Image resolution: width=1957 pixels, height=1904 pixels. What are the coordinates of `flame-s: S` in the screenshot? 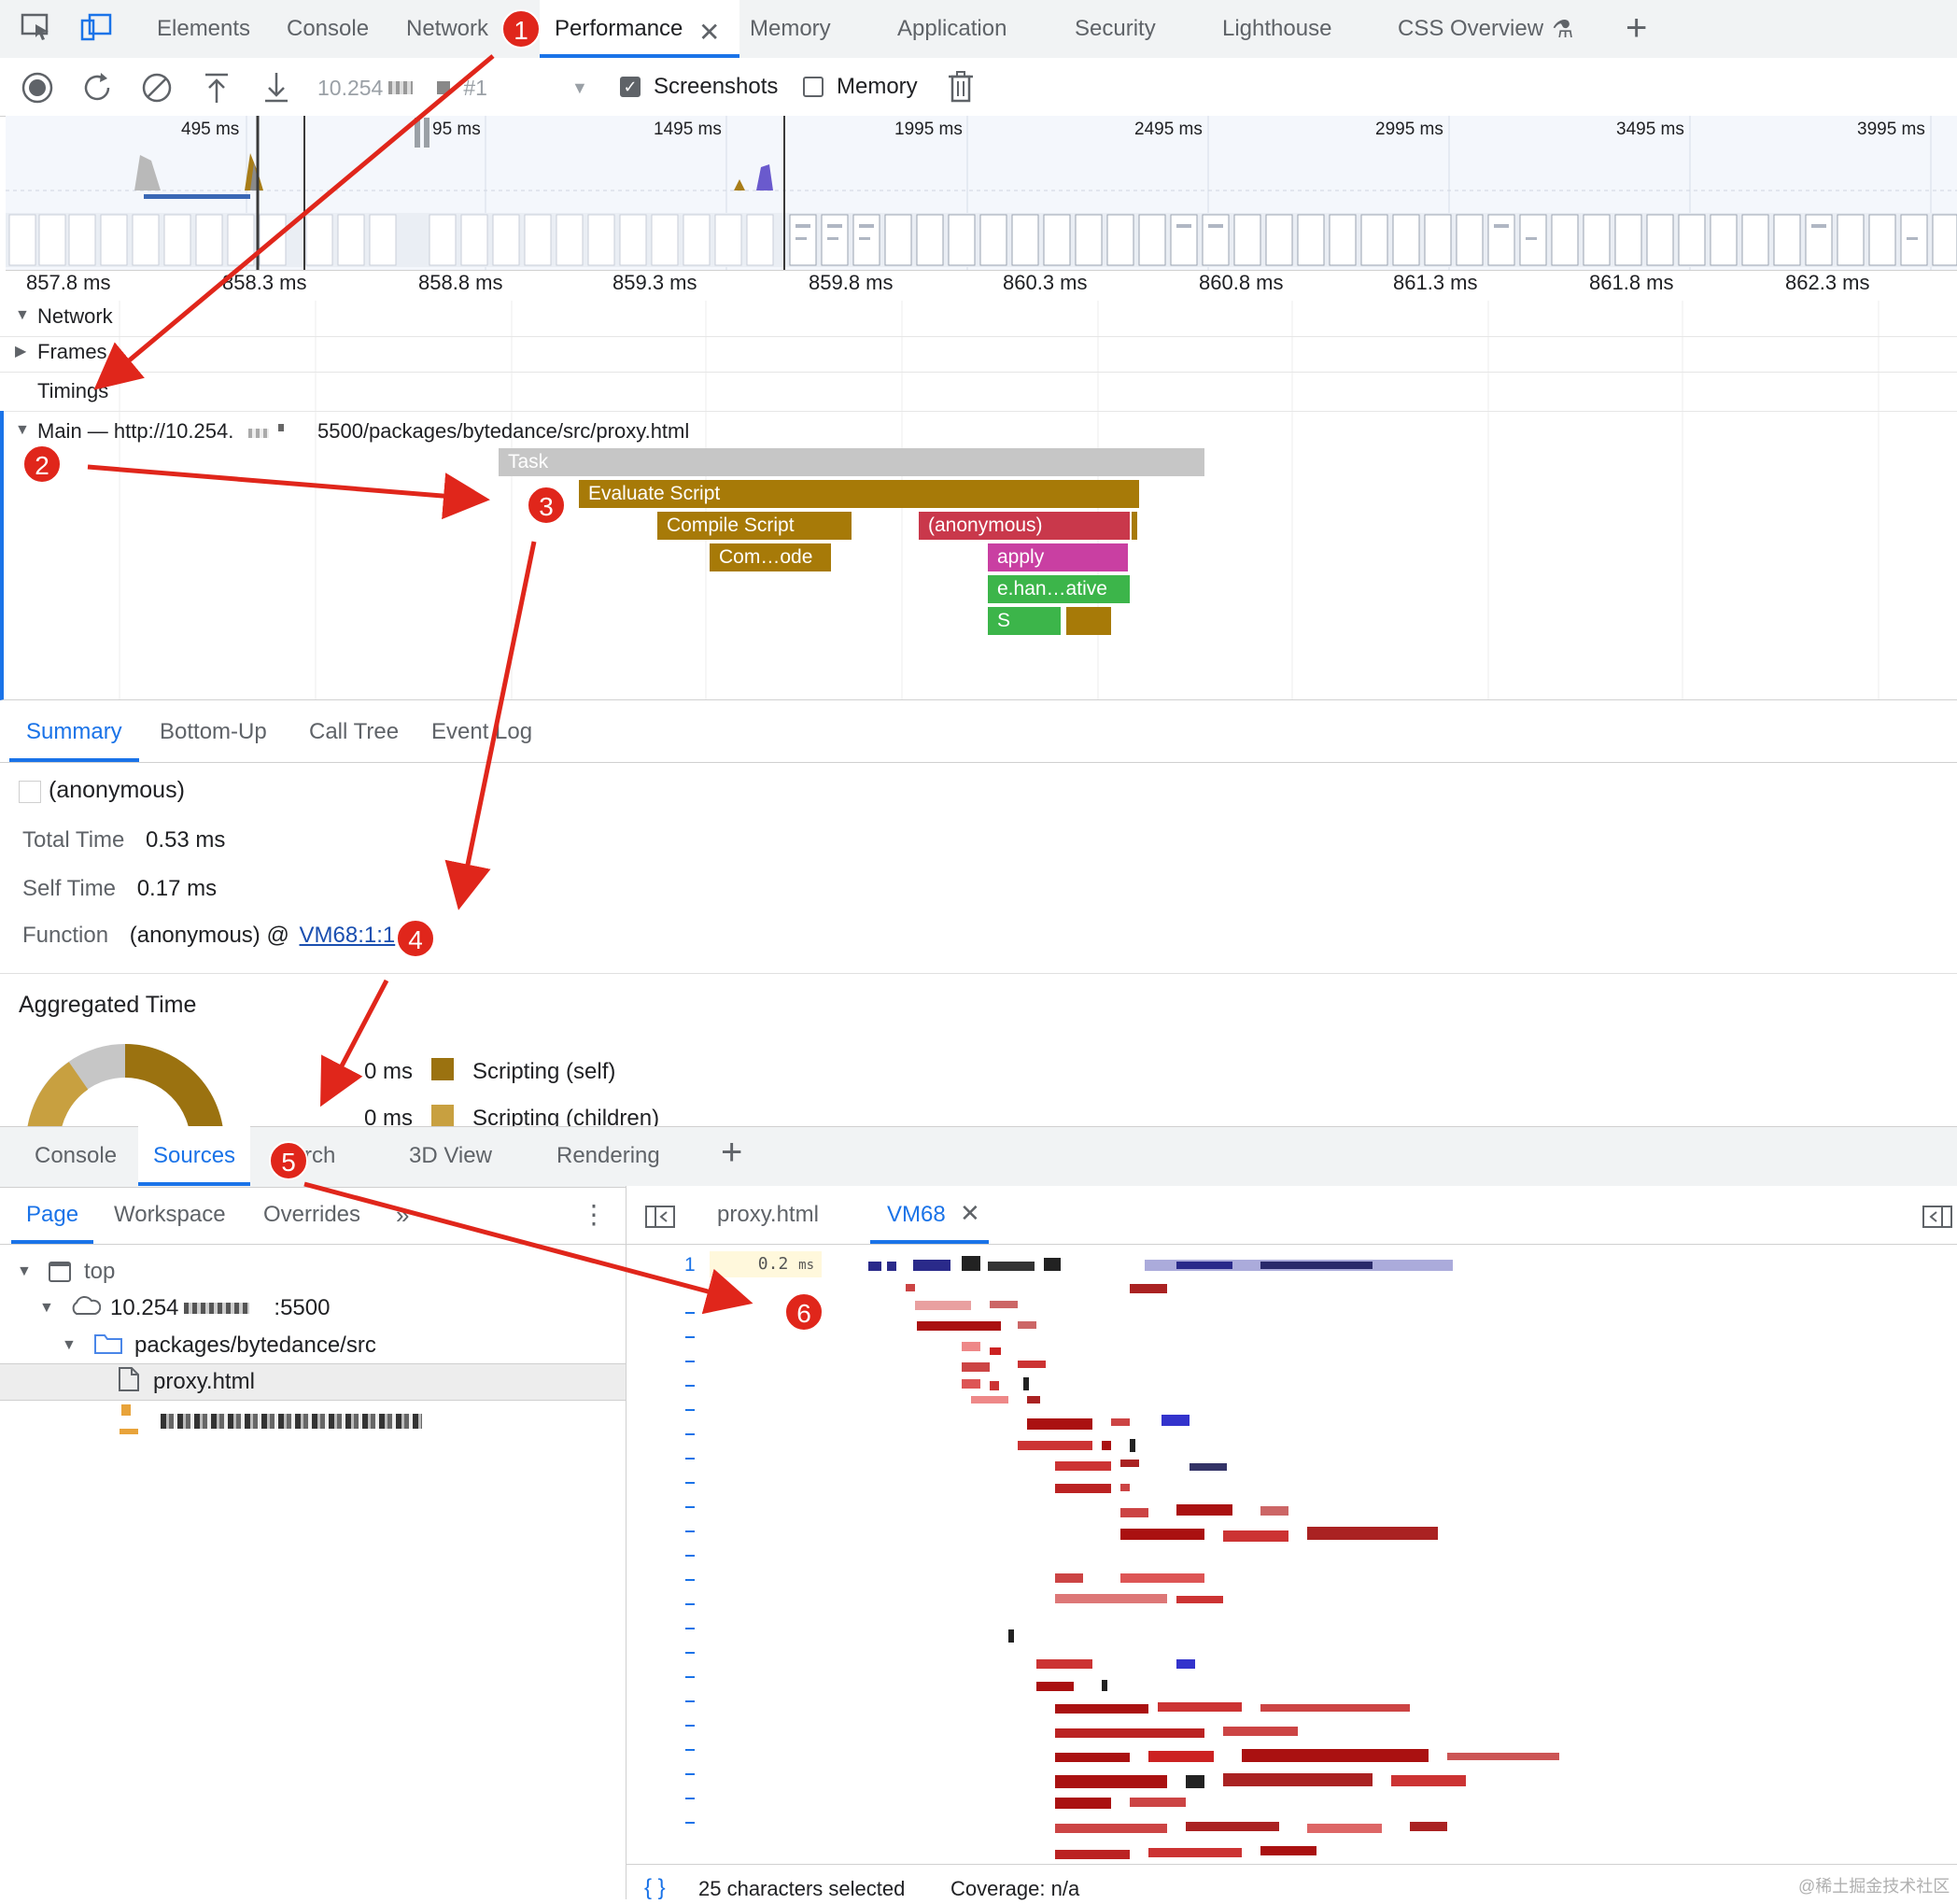 It's located at (1025, 621).